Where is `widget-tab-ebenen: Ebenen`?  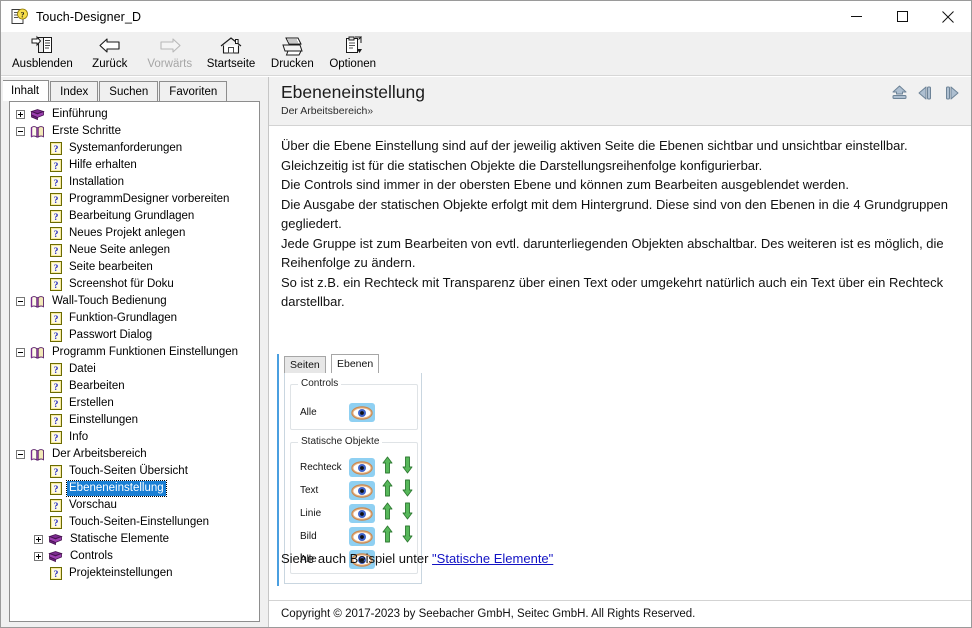
widget-tab-ebenen: Ebenen is located at coordinates (355, 363).